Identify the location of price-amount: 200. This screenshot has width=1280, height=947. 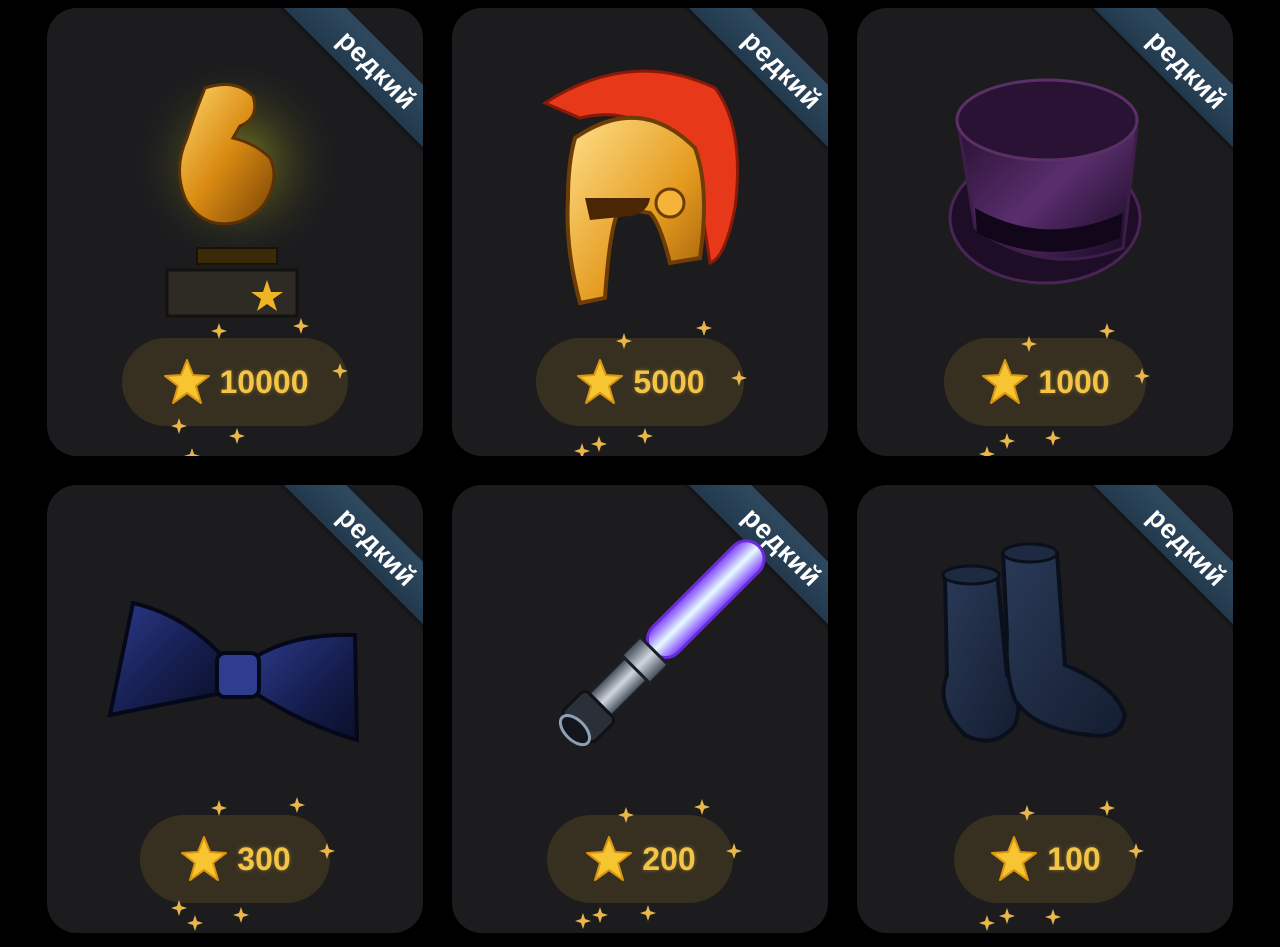
(669, 858).